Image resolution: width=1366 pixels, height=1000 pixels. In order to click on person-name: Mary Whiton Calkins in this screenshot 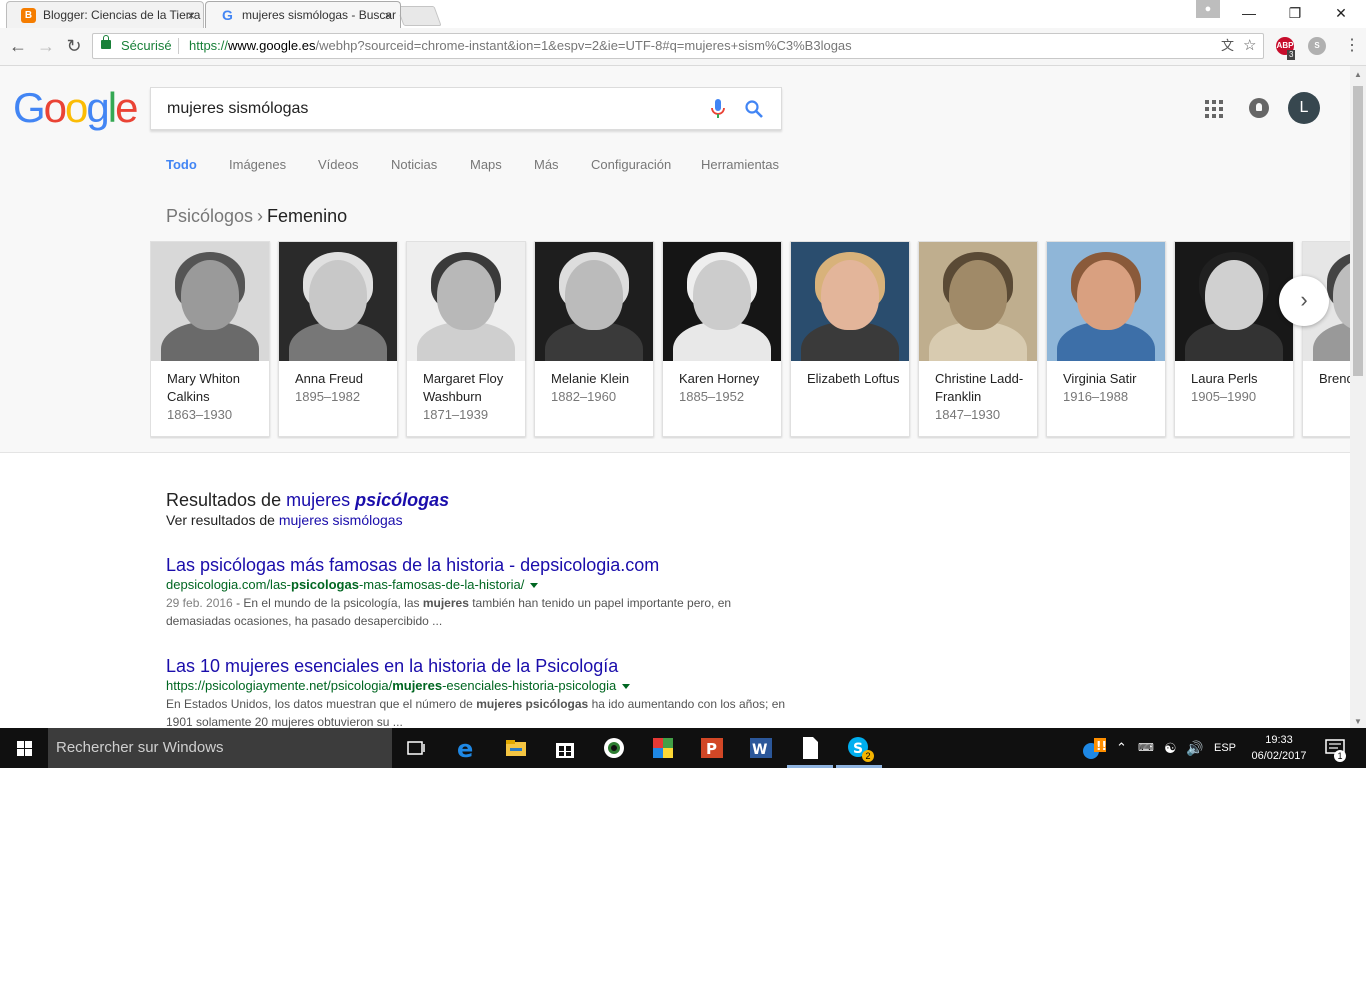, I will do `click(203, 387)`.